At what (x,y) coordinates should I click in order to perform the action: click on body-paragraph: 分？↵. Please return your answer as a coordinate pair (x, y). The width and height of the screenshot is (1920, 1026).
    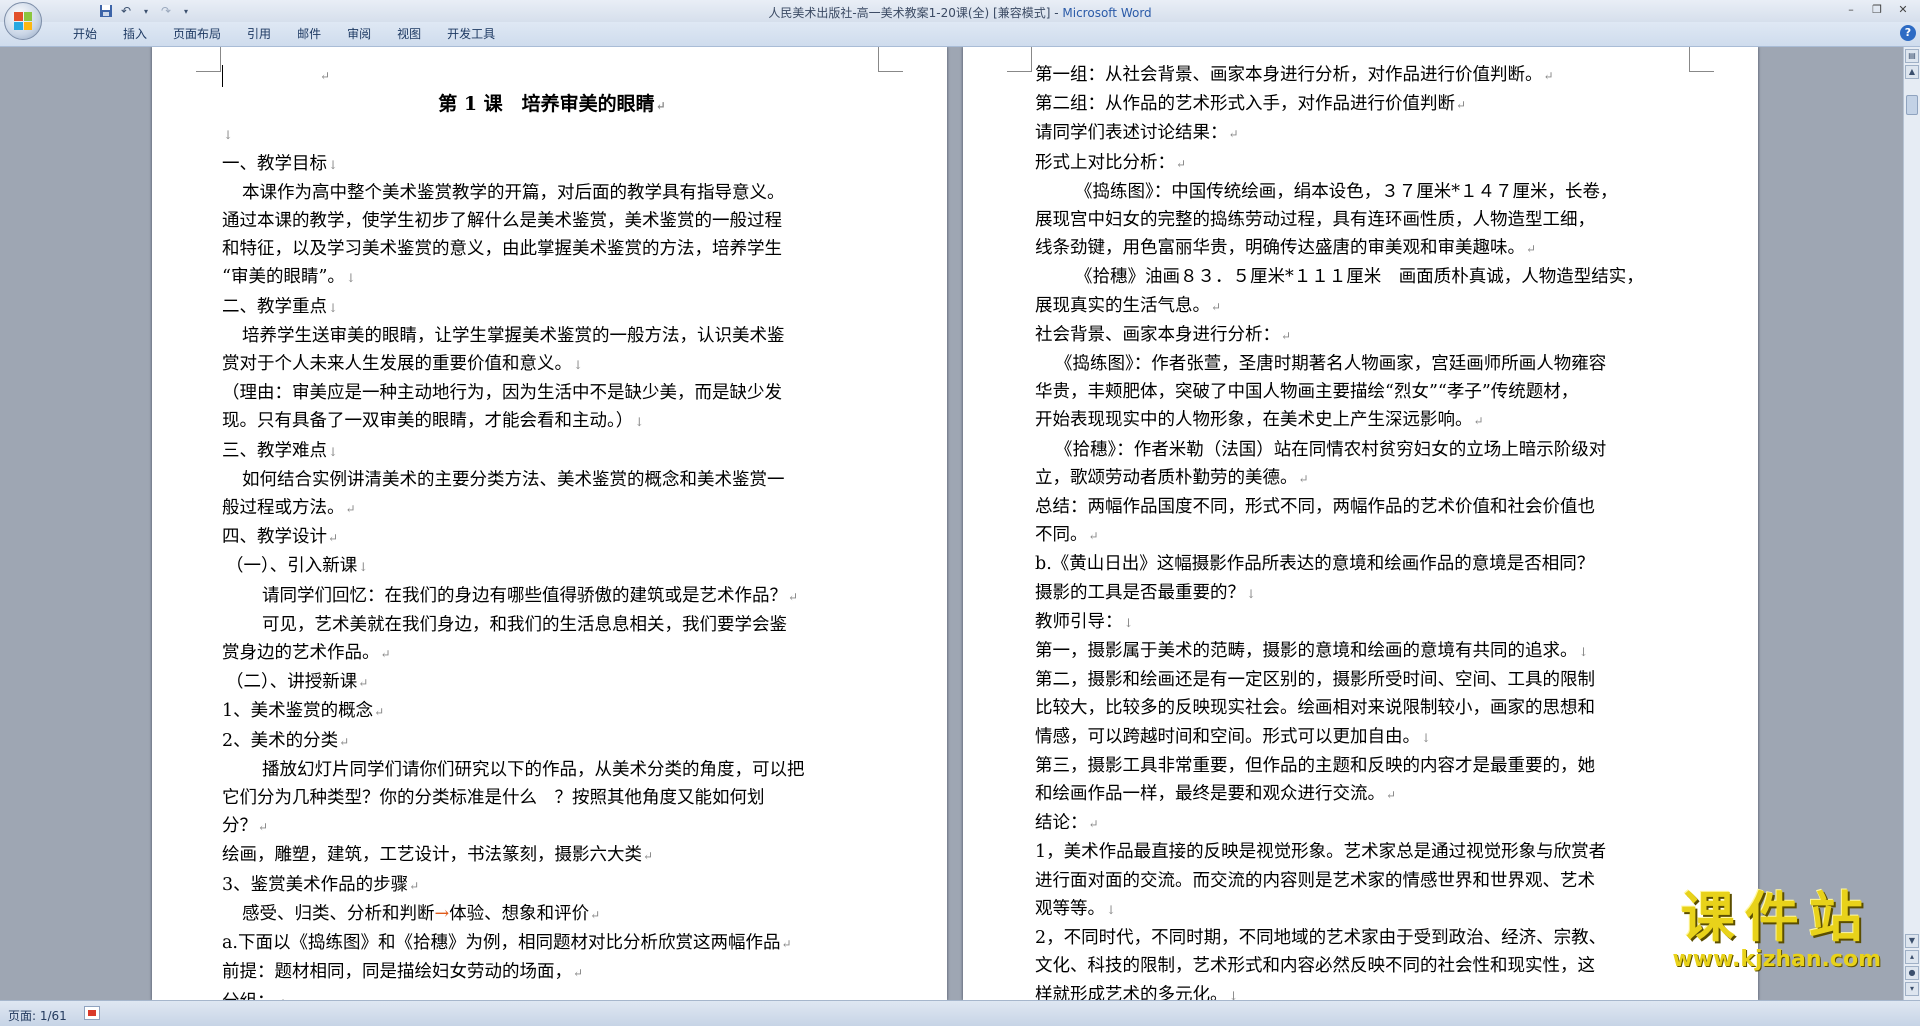
    Looking at the image, I should click on (245, 826).